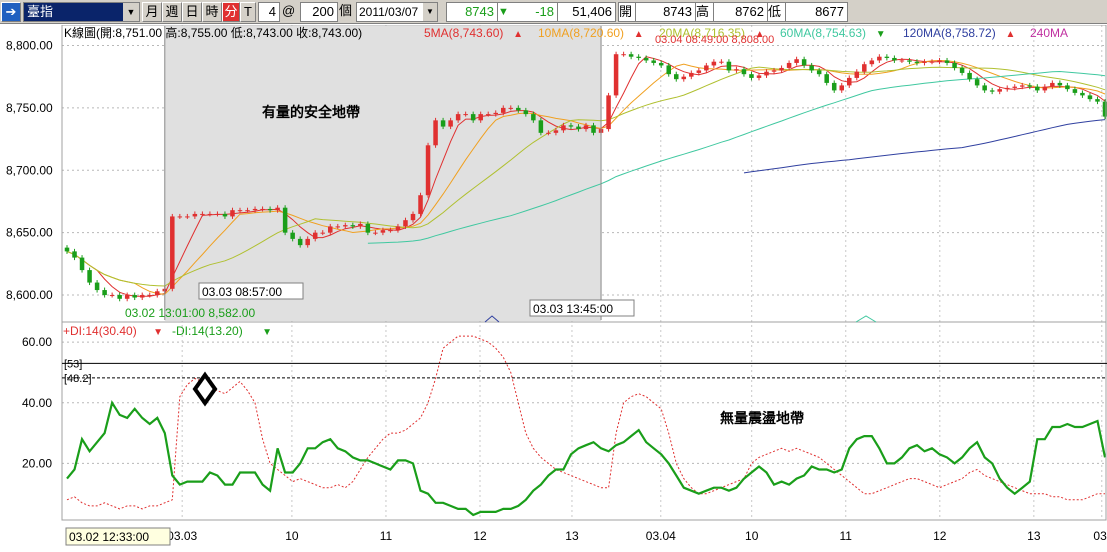 Image resolution: width=1107 pixels, height=552 pixels. I want to click on period-month-button: 月, so click(152, 12).